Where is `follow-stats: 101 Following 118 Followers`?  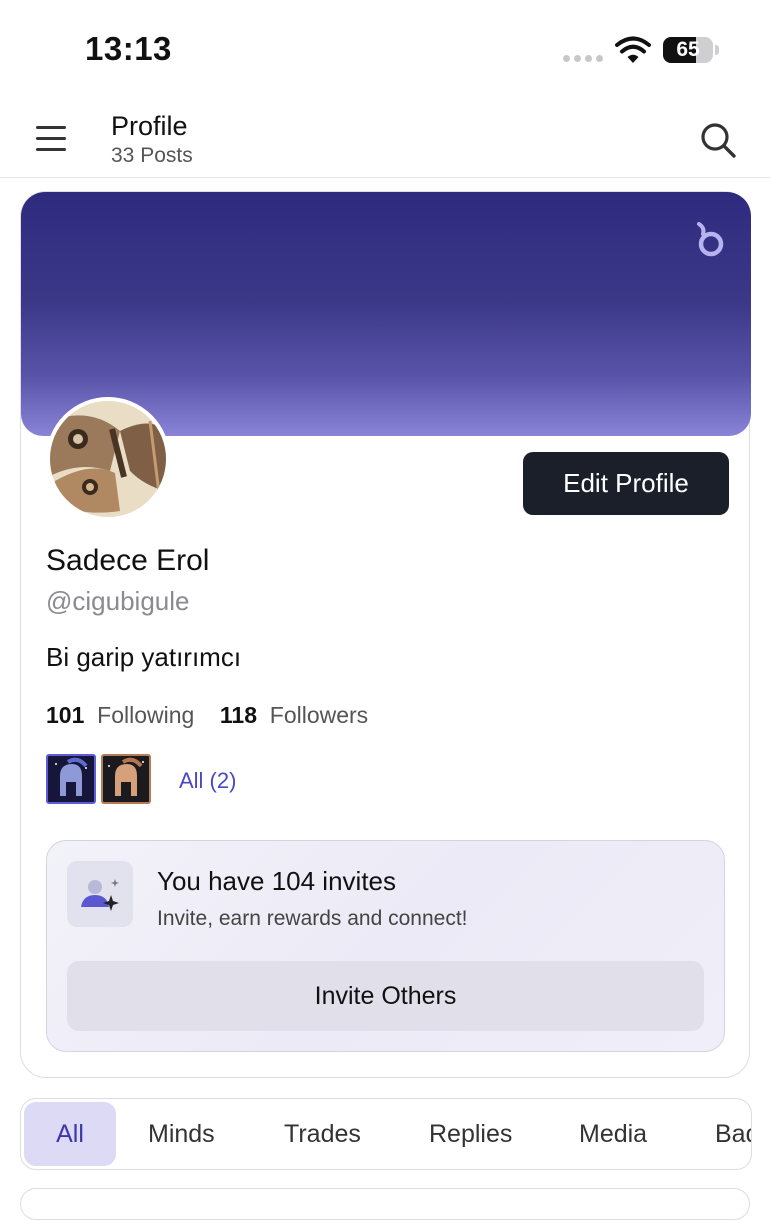
follow-stats: 101 Following 118 Followers is located at coordinates (207, 715).